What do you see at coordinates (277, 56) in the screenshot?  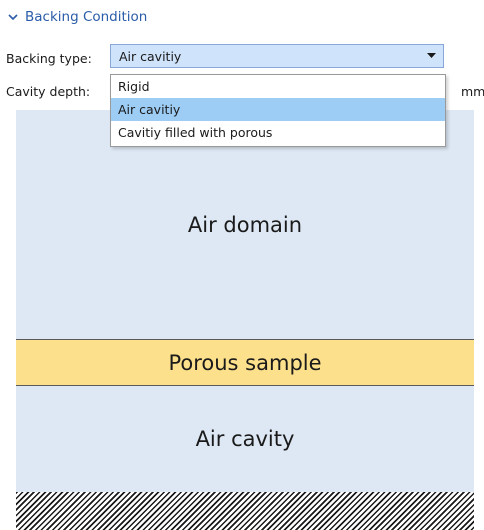 I see `backing-type-select: Air cavitiy` at bounding box center [277, 56].